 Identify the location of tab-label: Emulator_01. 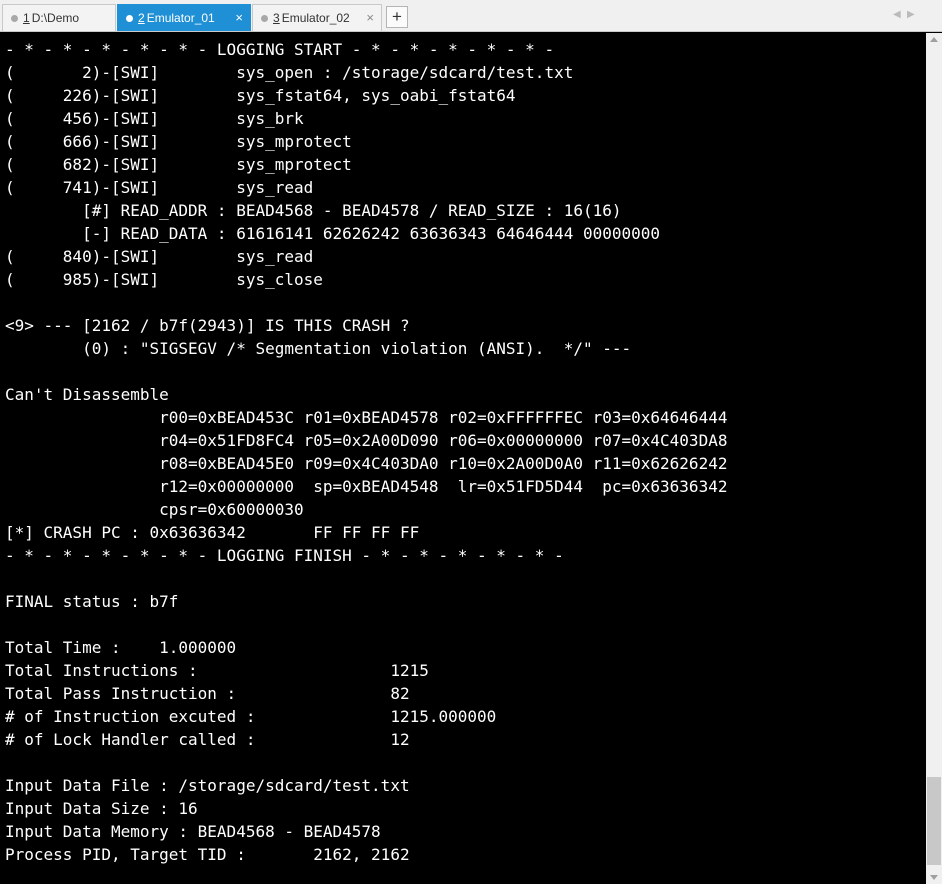
(180, 18).